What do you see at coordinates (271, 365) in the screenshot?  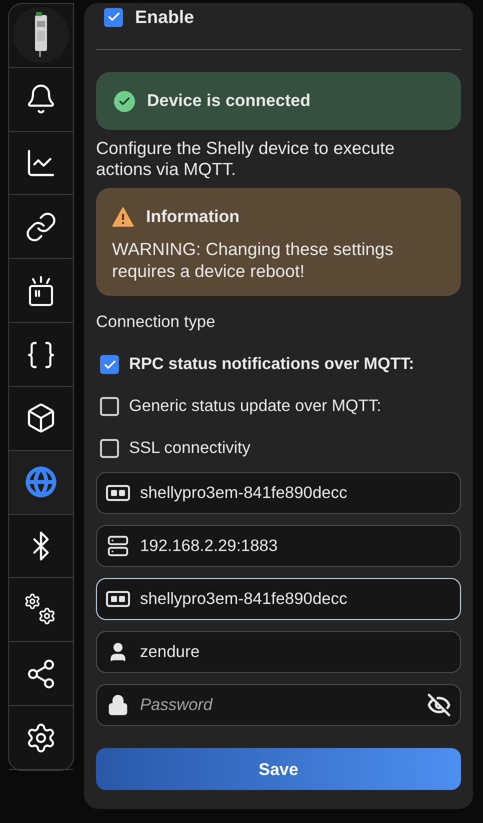 I see `option-label: RPC status notifications over MQTT:` at bounding box center [271, 365].